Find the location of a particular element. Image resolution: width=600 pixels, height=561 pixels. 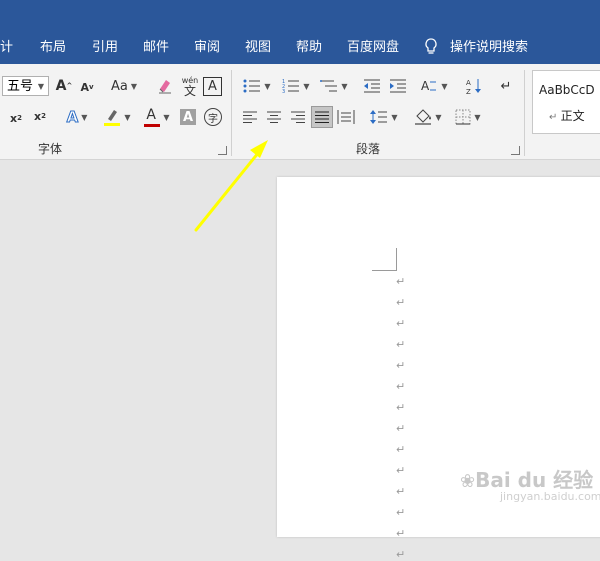

grow-font-icon: A ^ is located at coordinates (64, 86).